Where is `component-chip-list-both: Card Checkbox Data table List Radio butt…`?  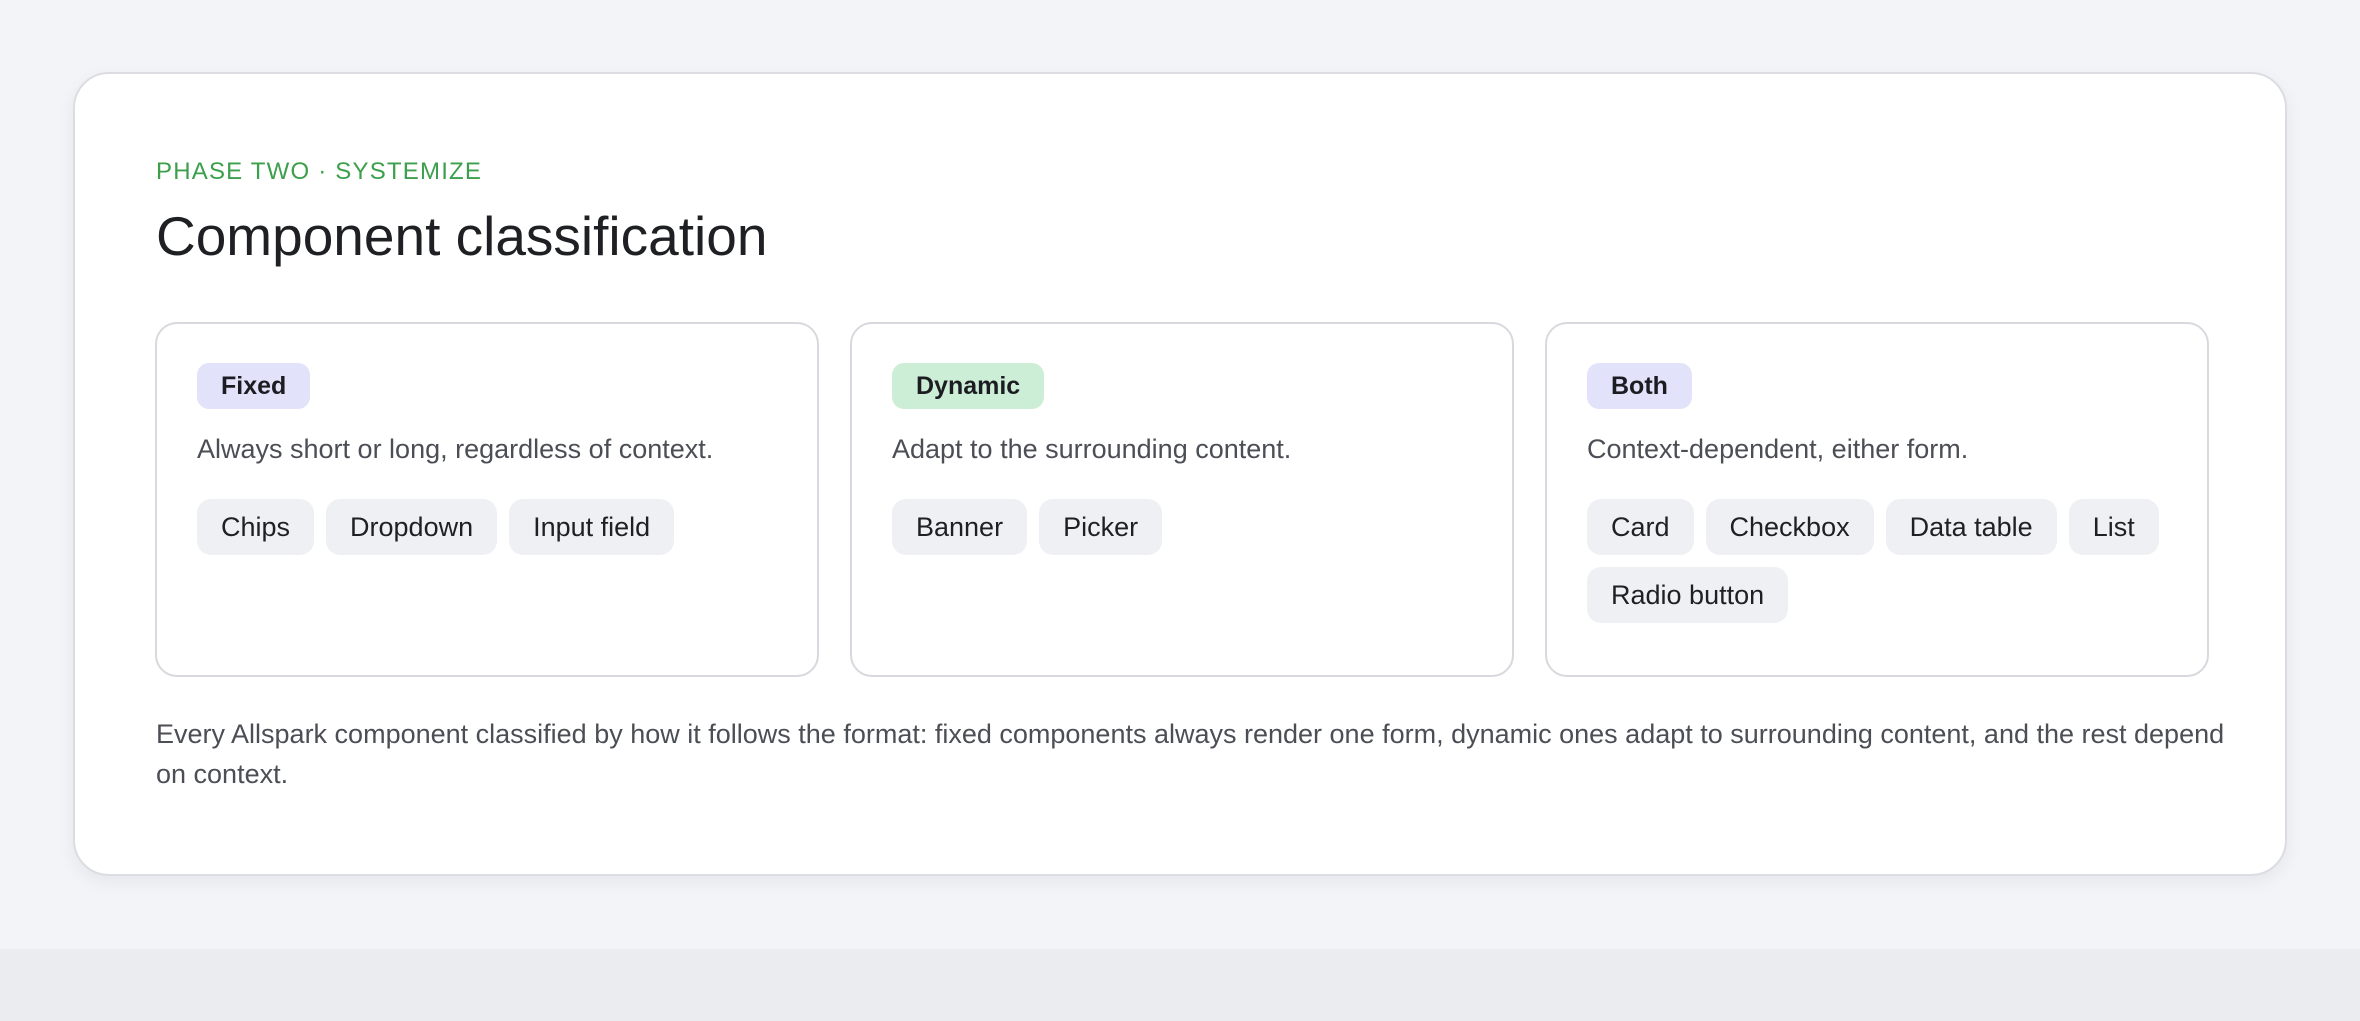 component-chip-list-both: Card Checkbox Data table List Radio butt… is located at coordinates (1882, 561).